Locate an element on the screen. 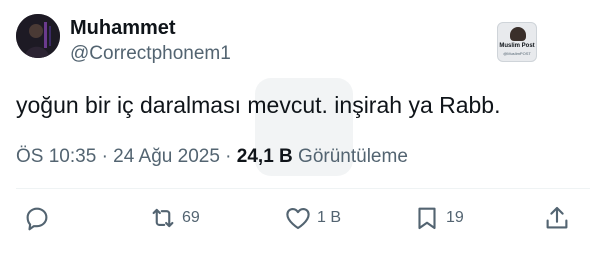 The image size is (606, 257). bookmark-button: 19 is located at coordinates (438, 218).